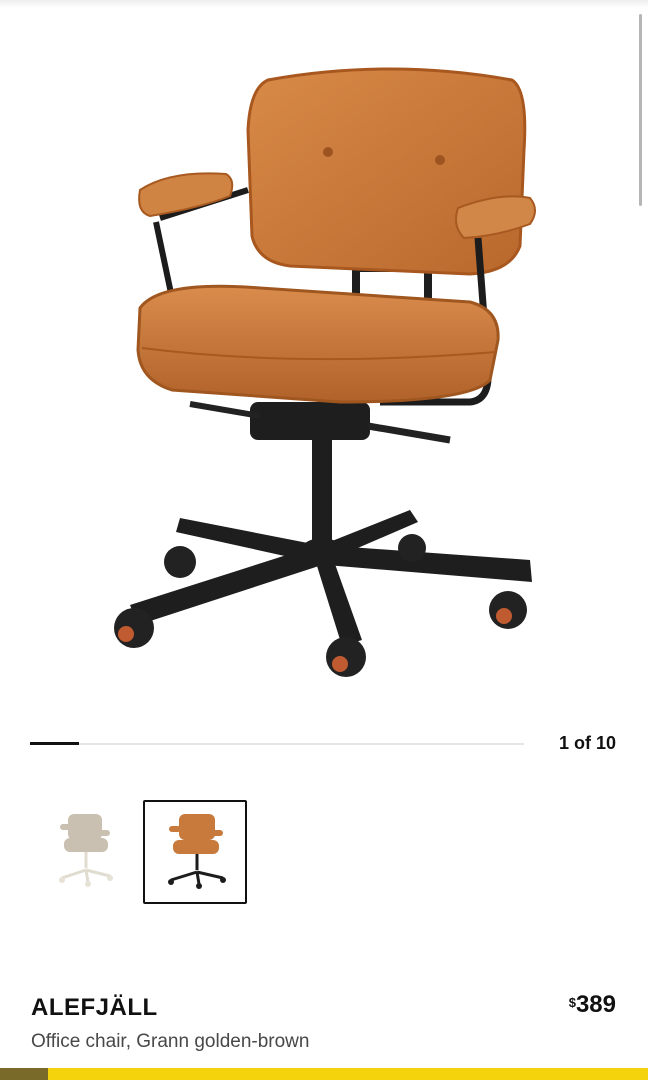  I want to click on product-description: Office chair, Grann golden-brown, so click(170, 1041).